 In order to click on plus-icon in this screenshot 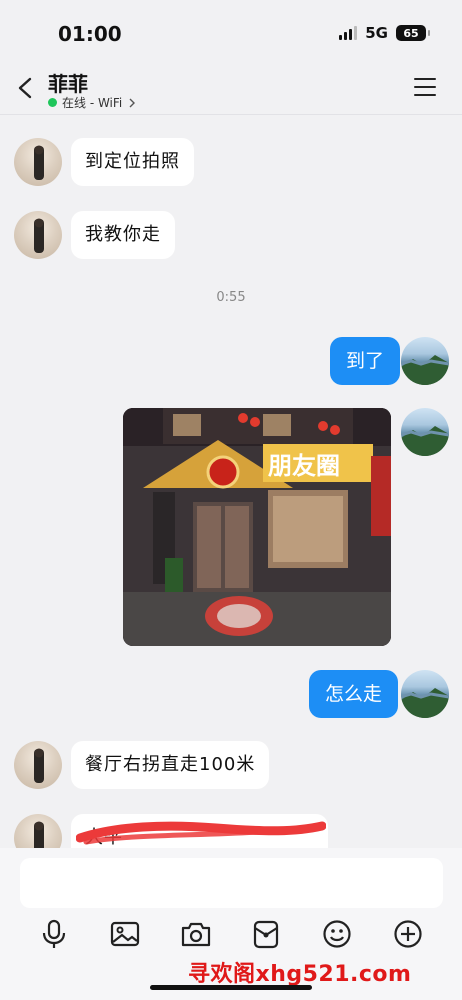, I will do `click(408, 934)`.